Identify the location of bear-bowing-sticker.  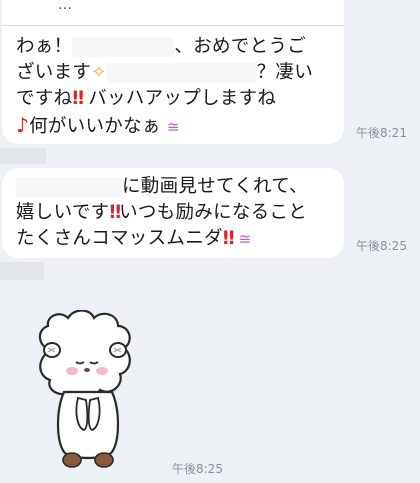
(90, 390).